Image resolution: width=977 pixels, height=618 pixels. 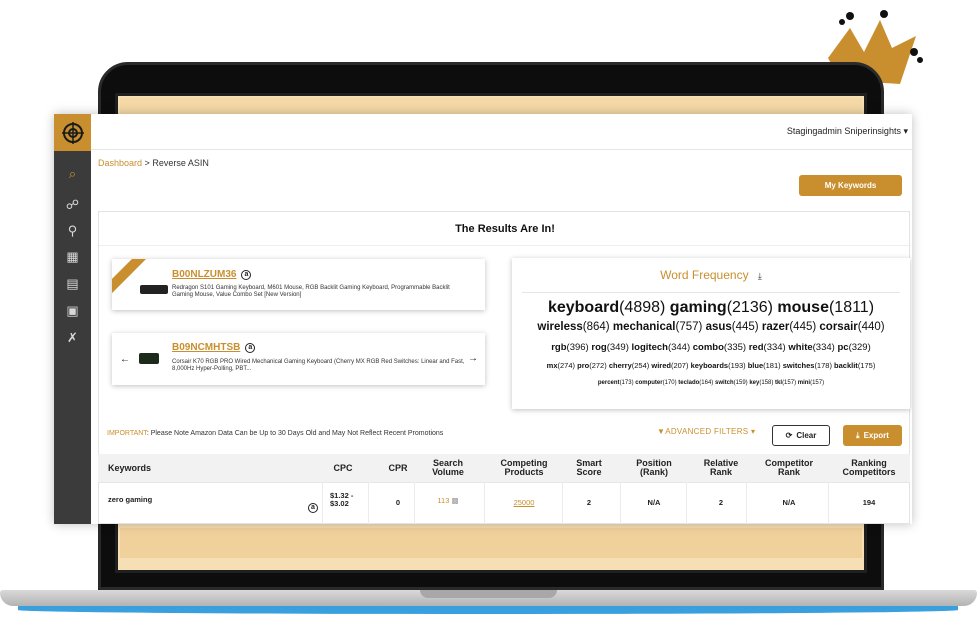 What do you see at coordinates (149, 358) in the screenshot?
I see `product-image` at bounding box center [149, 358].